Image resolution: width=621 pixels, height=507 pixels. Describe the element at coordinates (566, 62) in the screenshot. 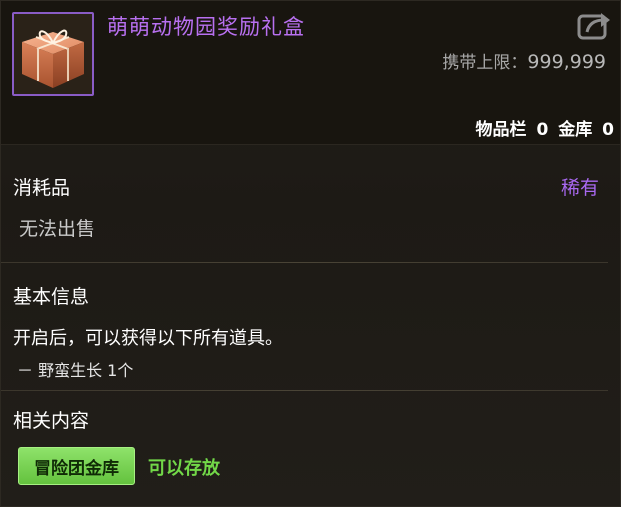

I see `carry-limit-value: 999,999` at that location.